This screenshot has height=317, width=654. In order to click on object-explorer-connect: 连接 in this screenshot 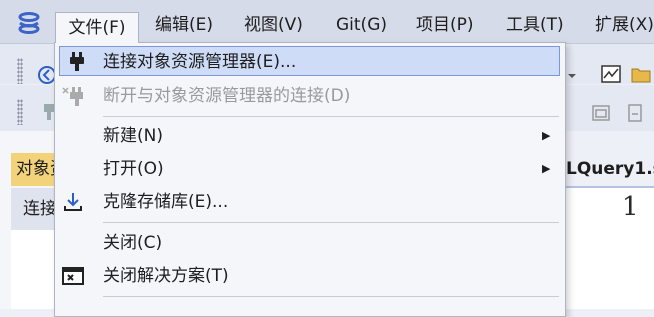, I will do `click(35, 209)`.